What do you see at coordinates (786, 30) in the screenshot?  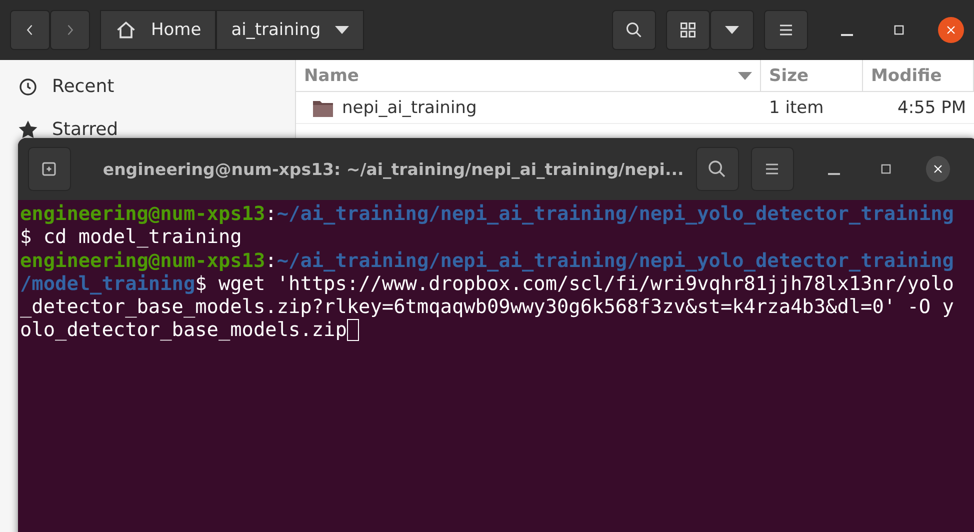 I see `menu-button` at bounding box center [786, 30].